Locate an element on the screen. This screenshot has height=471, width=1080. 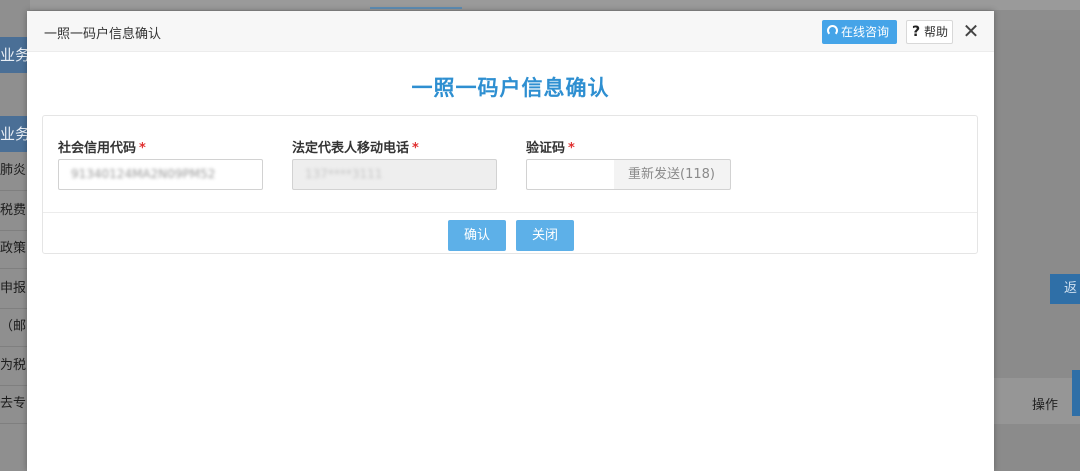
form-divider is located at coordinates (510, 212).